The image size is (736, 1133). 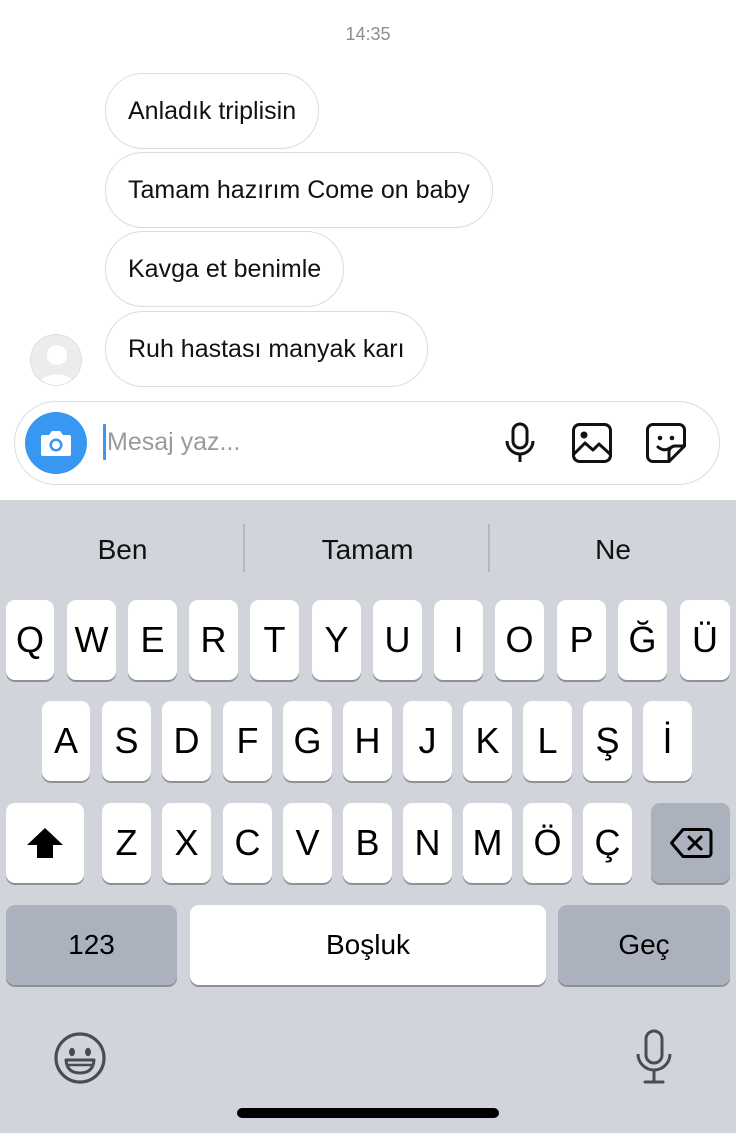 I want to click on key: J, so click(x=427, y=741).